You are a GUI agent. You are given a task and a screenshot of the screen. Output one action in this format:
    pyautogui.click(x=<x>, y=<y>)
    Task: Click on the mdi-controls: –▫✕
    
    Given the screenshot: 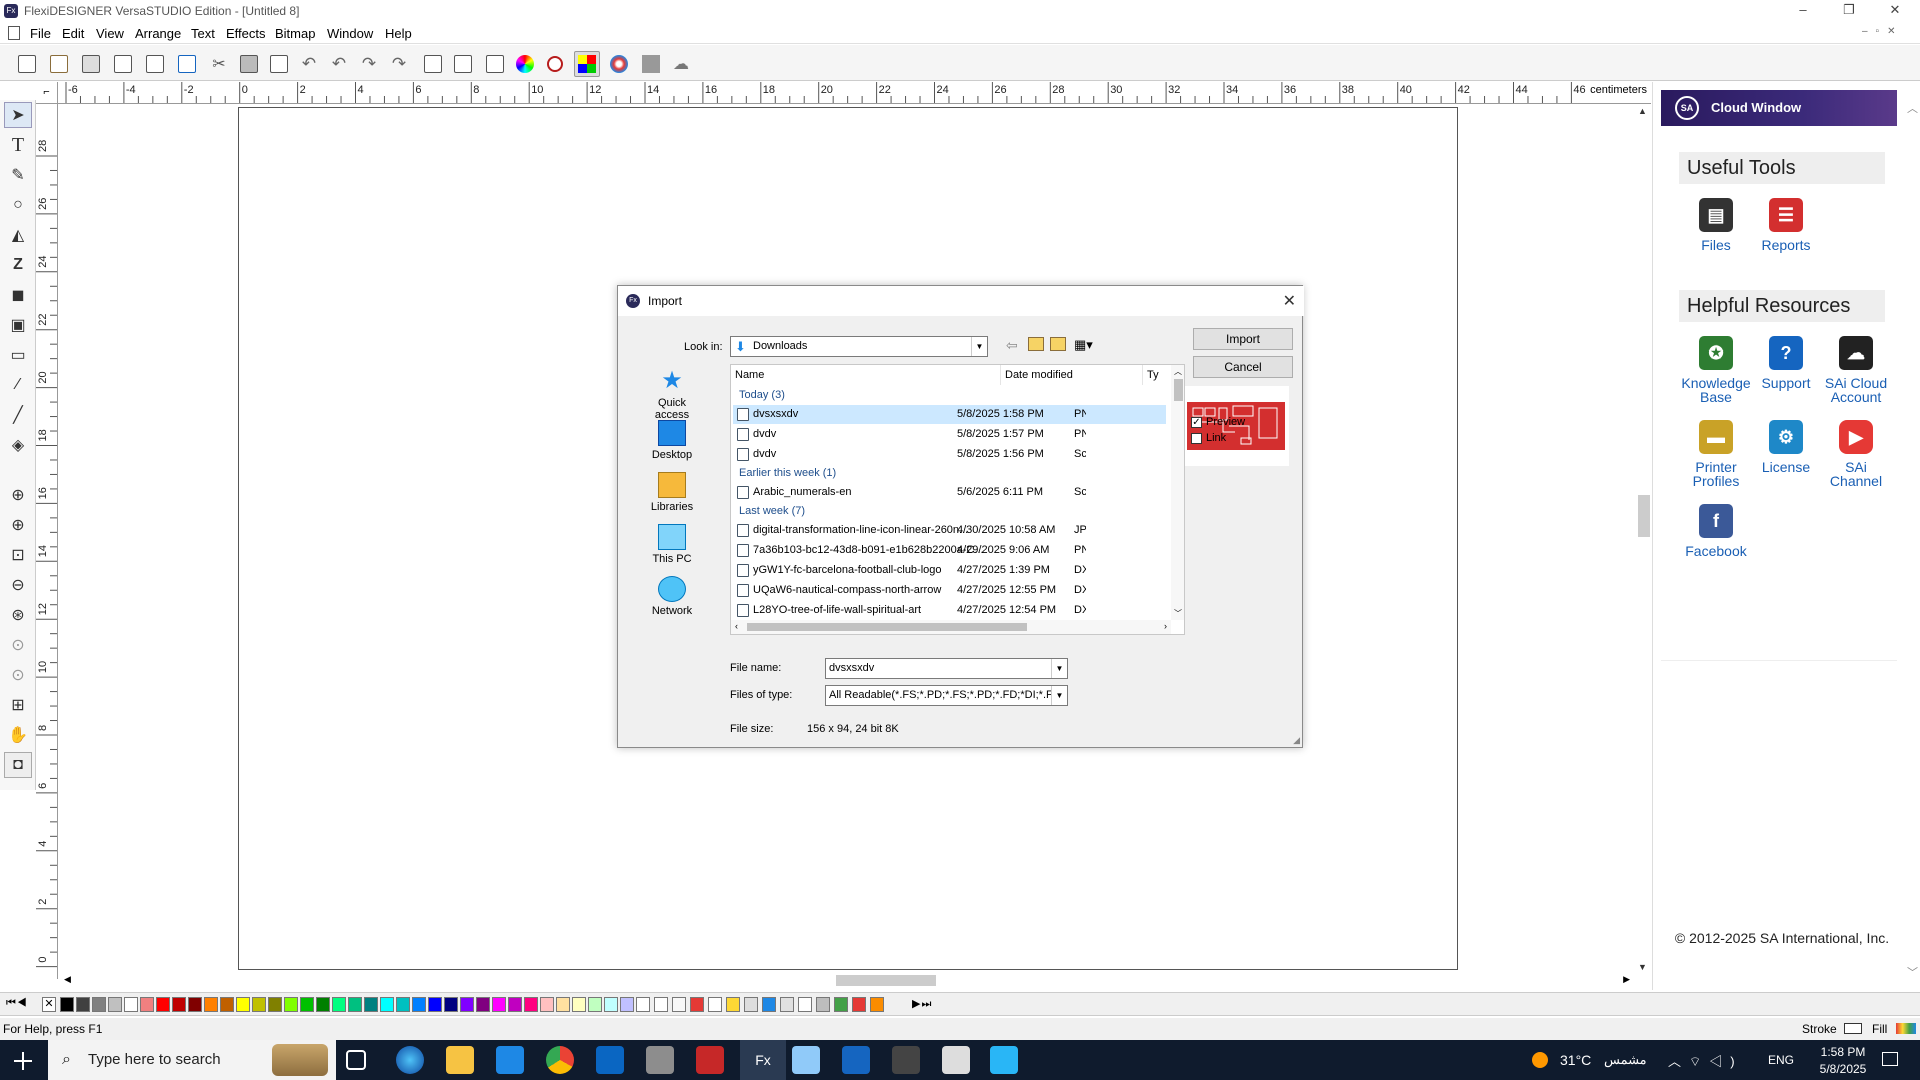 What is the action you would take?
    pyautogui.click(x=1883, y=31)
    